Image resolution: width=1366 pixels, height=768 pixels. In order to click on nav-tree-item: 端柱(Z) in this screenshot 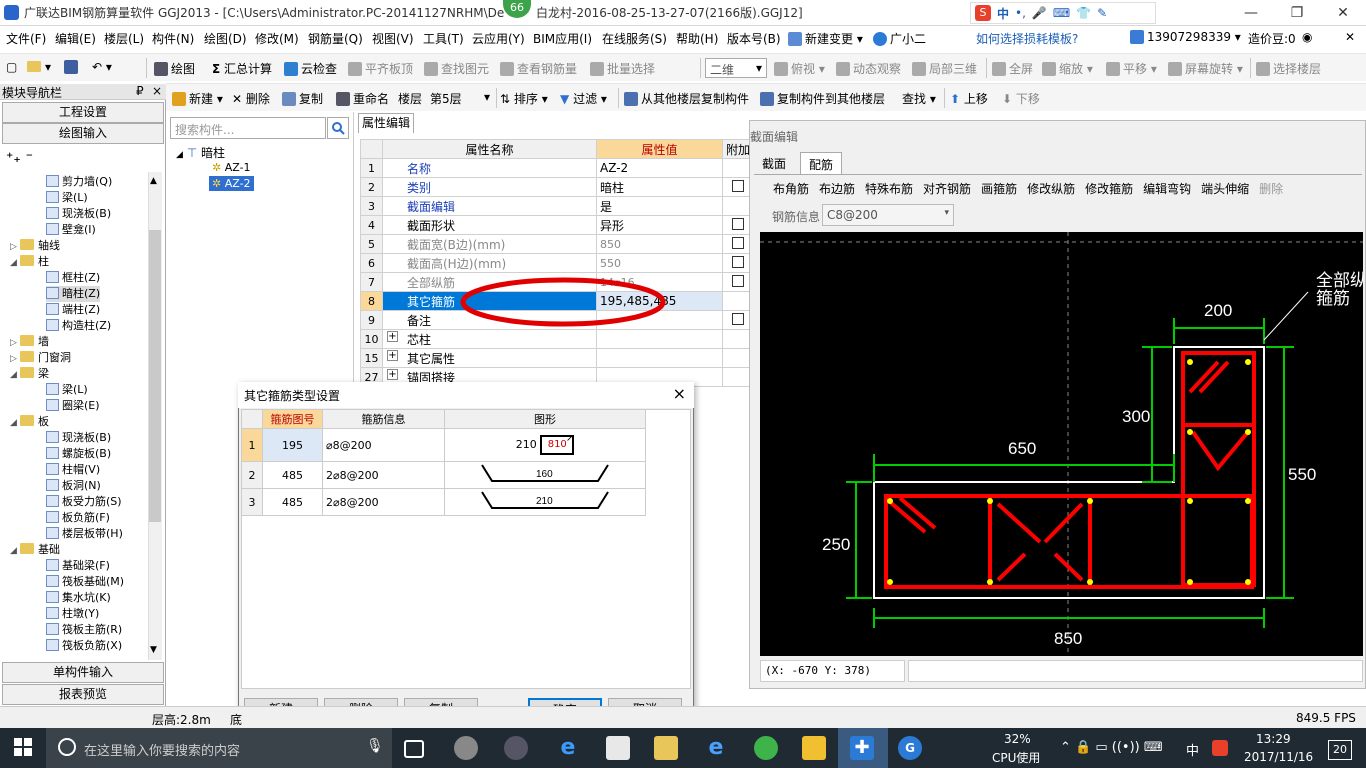, I will do `click(73, 310)`.